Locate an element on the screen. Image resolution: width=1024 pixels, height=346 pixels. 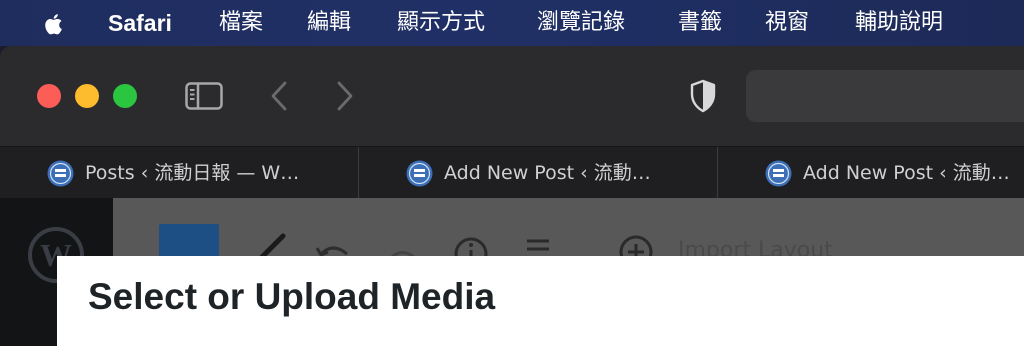
menu-bar: Safari 檔案 編輯 顯示方式 瀏覽記錄 書籤 視窗 輔助說明 is located at coordinates (512, 23).